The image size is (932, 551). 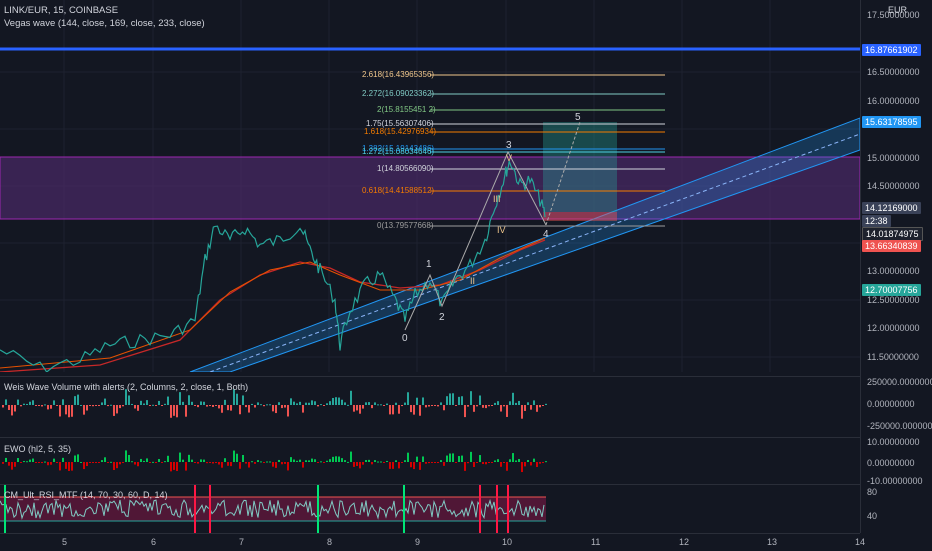 I want to click on time-tick: 6, so click(x=154, y=542).